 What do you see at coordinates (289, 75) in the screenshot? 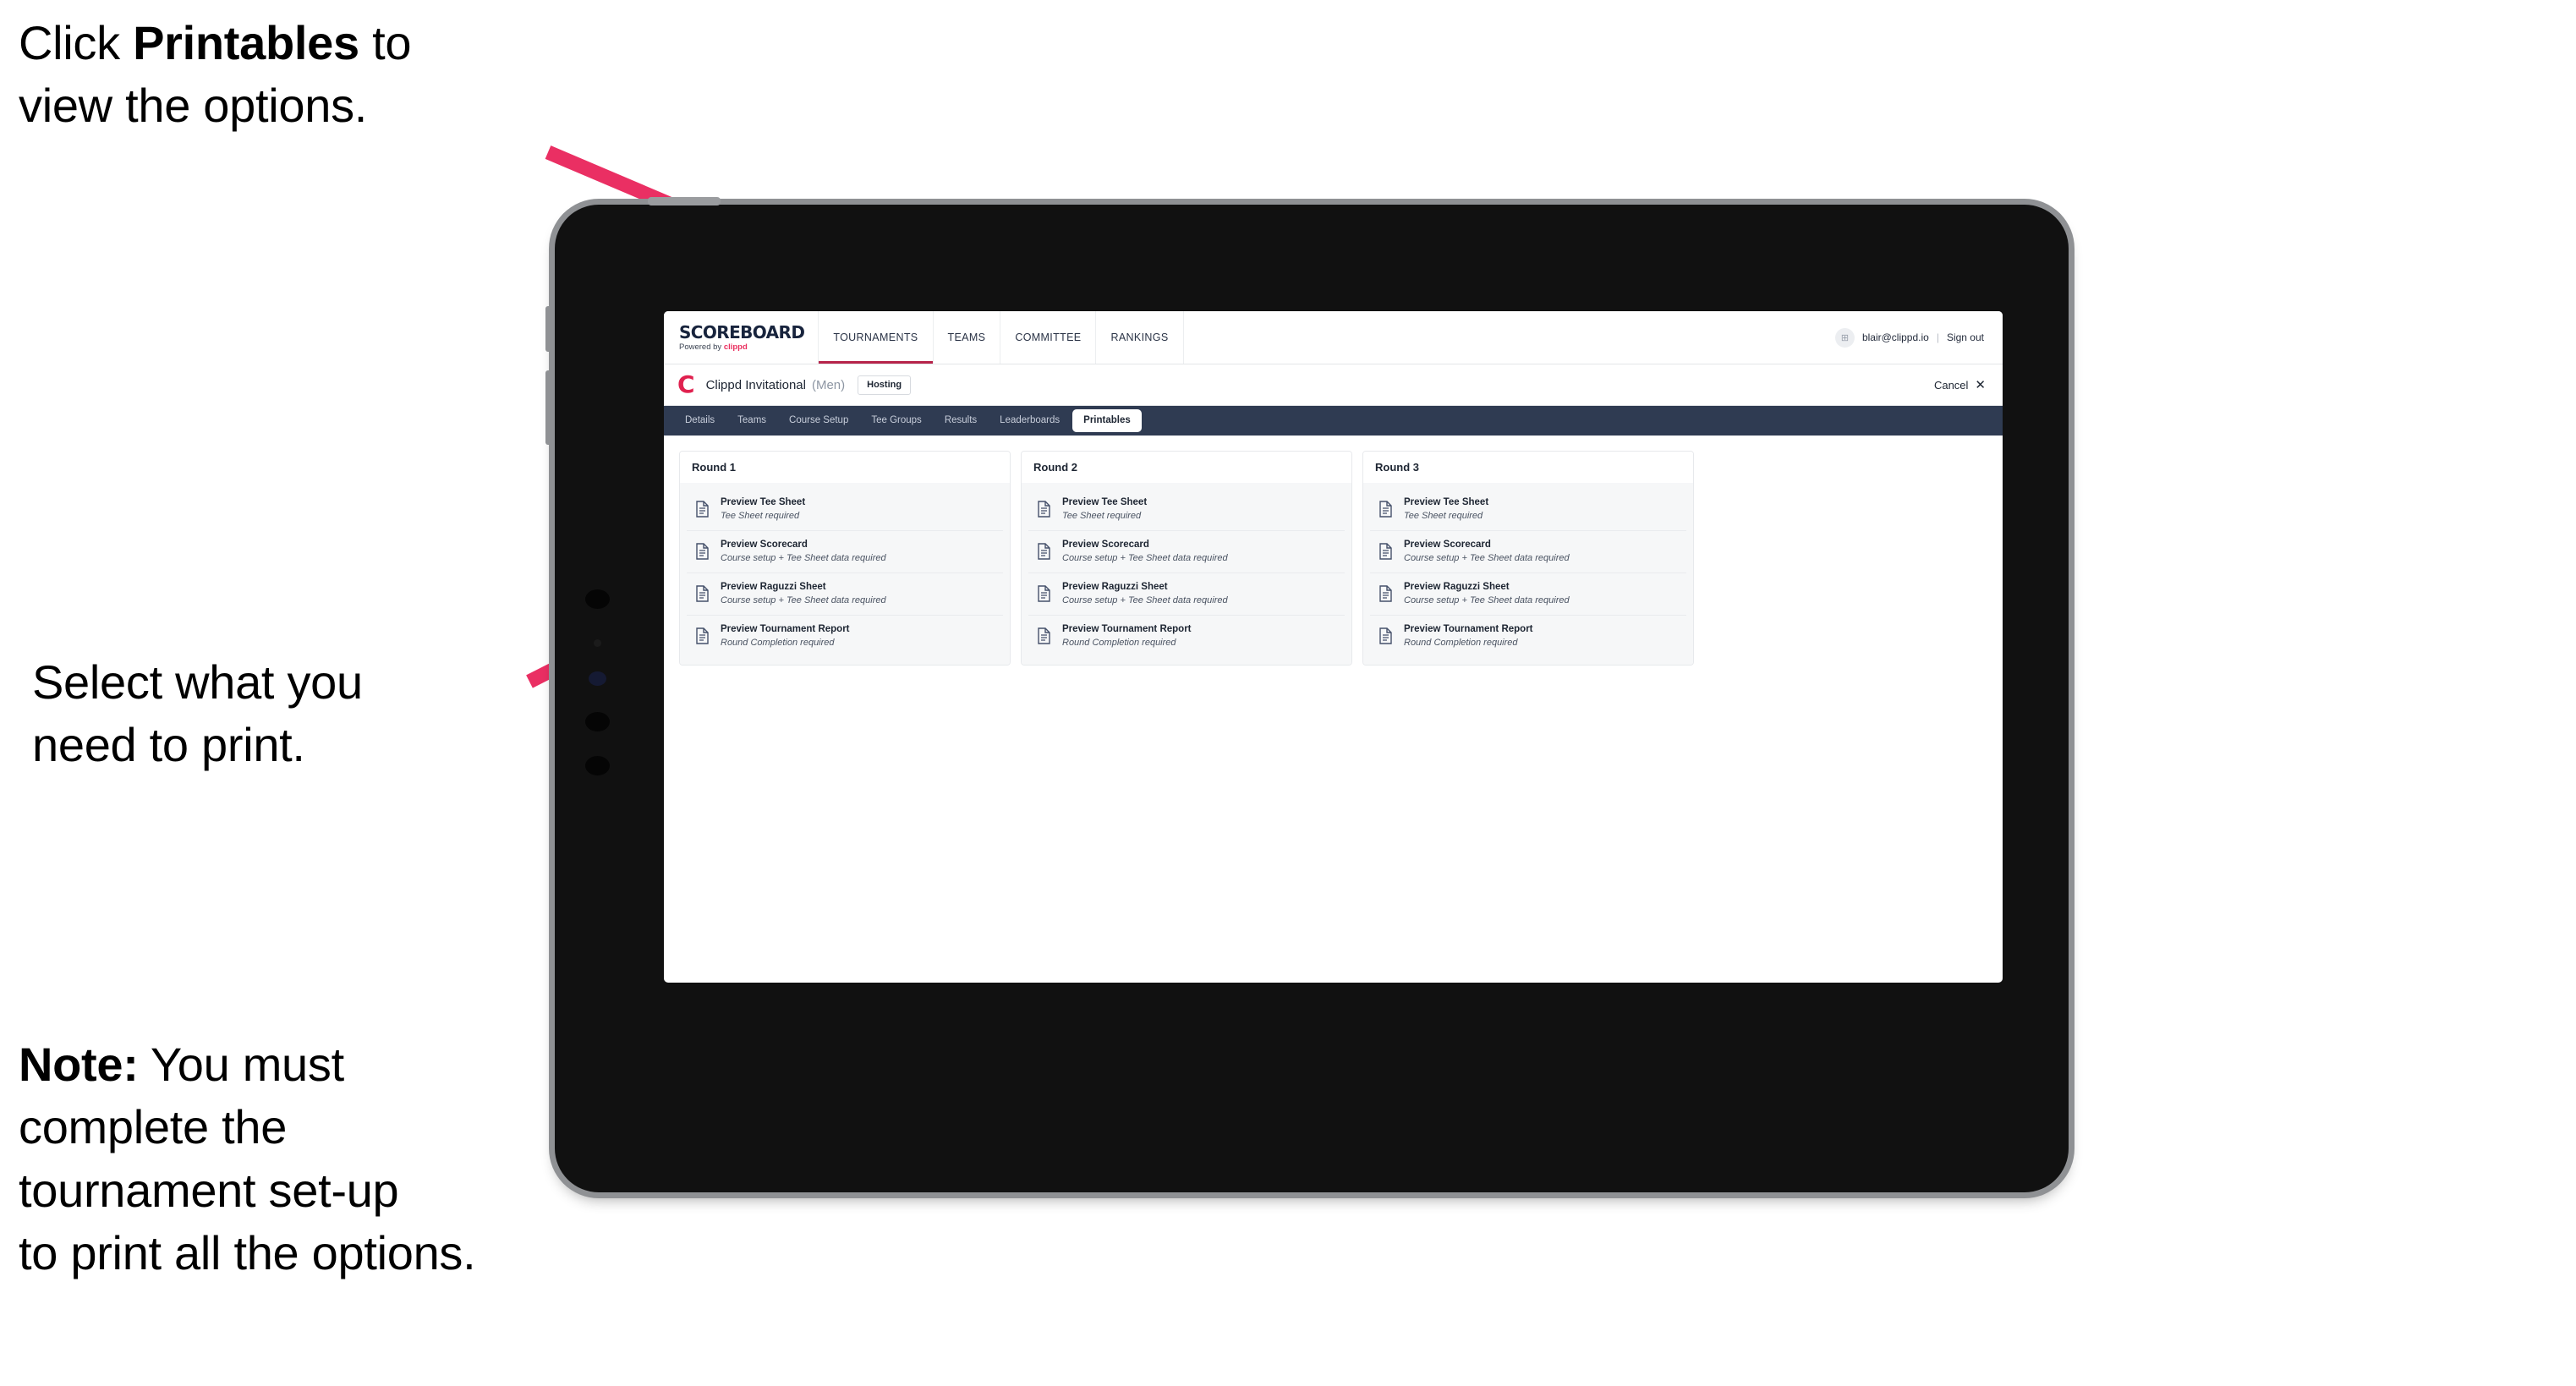
I see `annotation-click-printables: Click Printables to view the options.` at bounding box center [289, 75].